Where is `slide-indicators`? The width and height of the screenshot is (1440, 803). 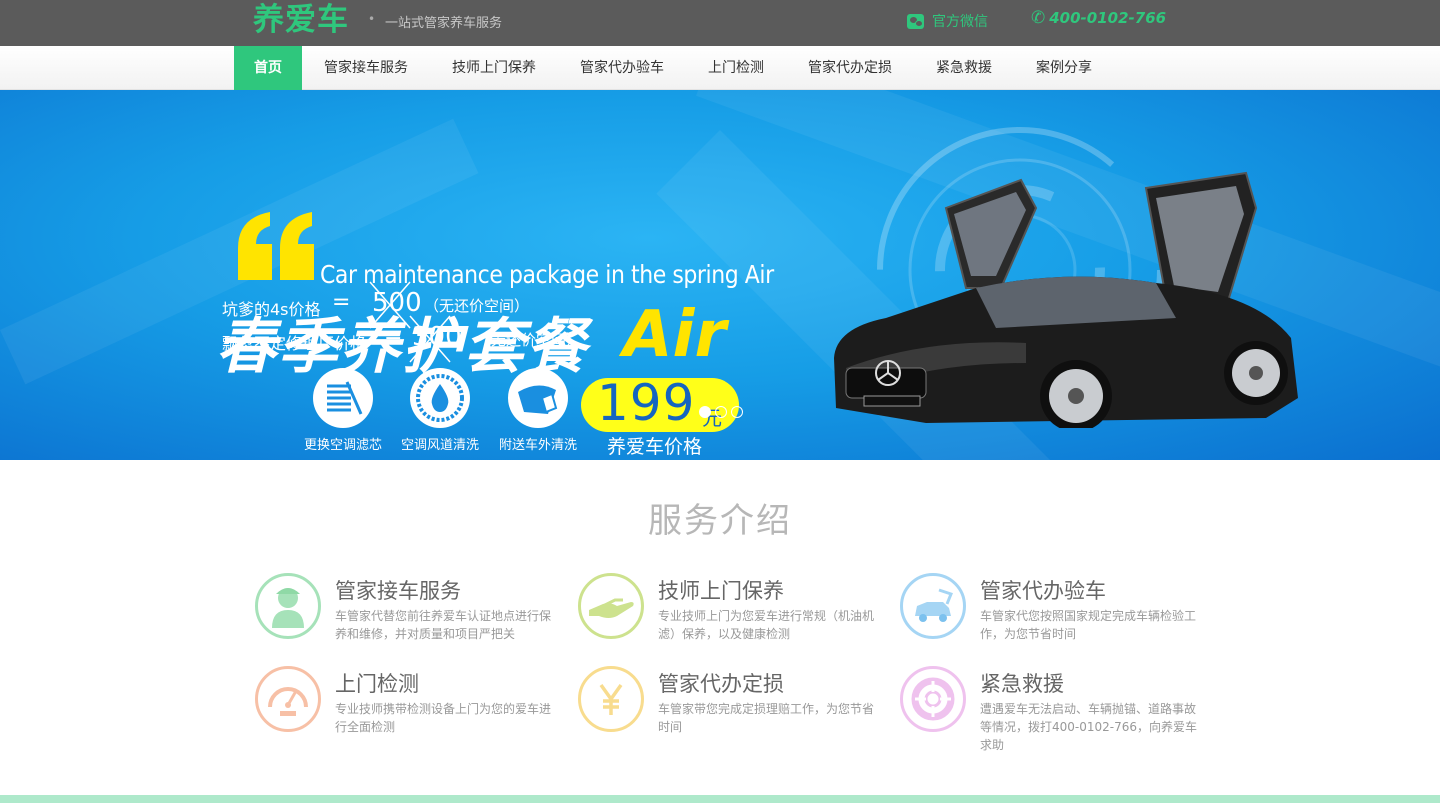 slide-indicators is located at coordinates (721, 412).